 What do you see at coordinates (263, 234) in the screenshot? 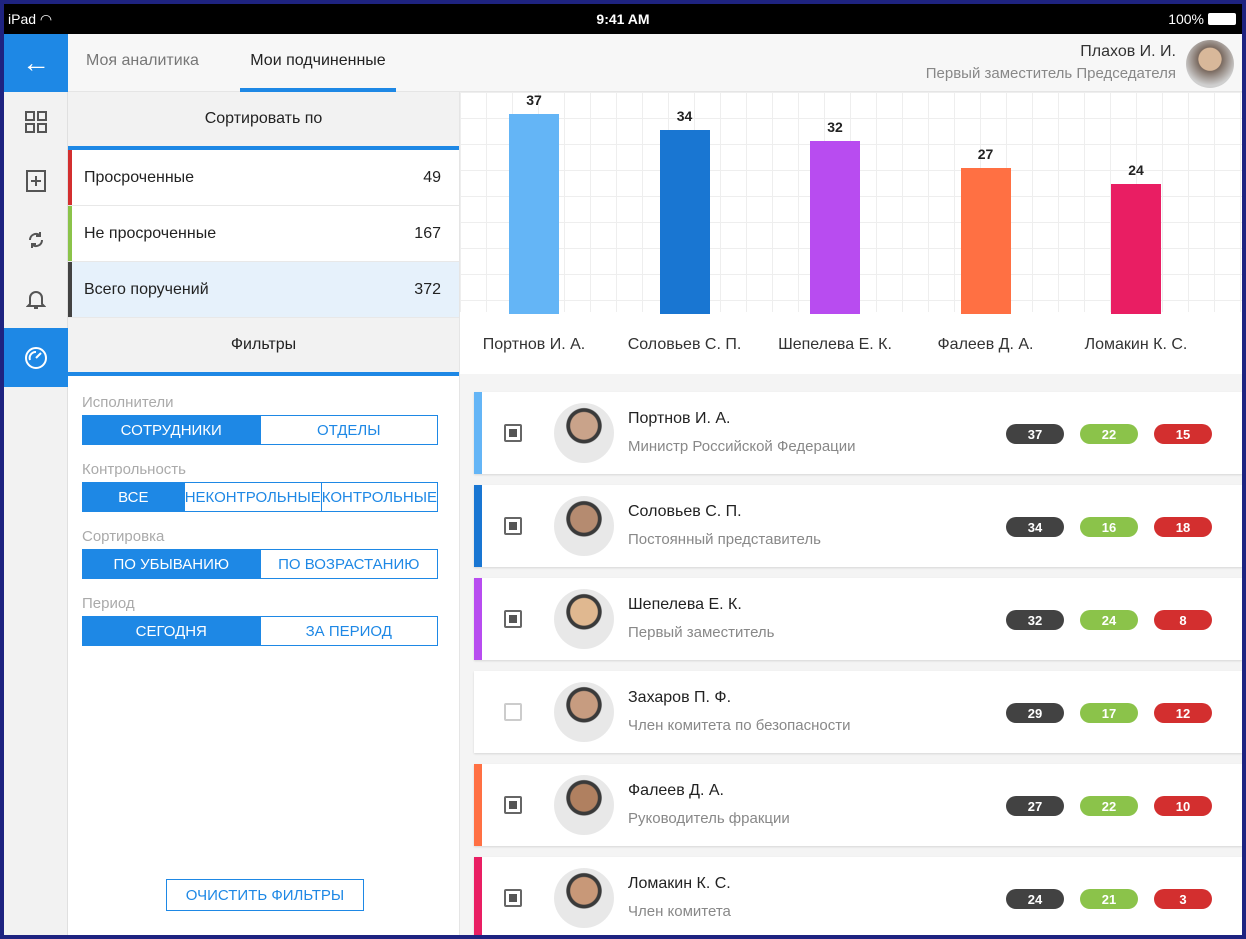
I see `sort-item: Не просроченные 167` at bounding box center [263, 234].